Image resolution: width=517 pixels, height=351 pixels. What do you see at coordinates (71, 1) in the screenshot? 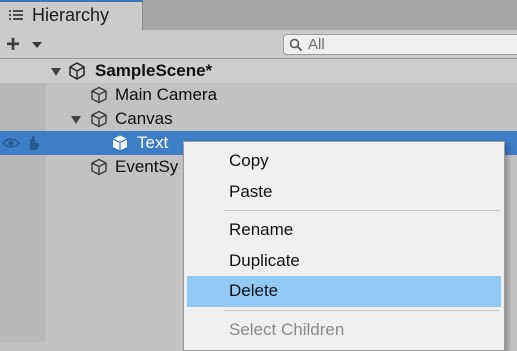
I see `tab-active-indicator` at bounding box center [71, 1].